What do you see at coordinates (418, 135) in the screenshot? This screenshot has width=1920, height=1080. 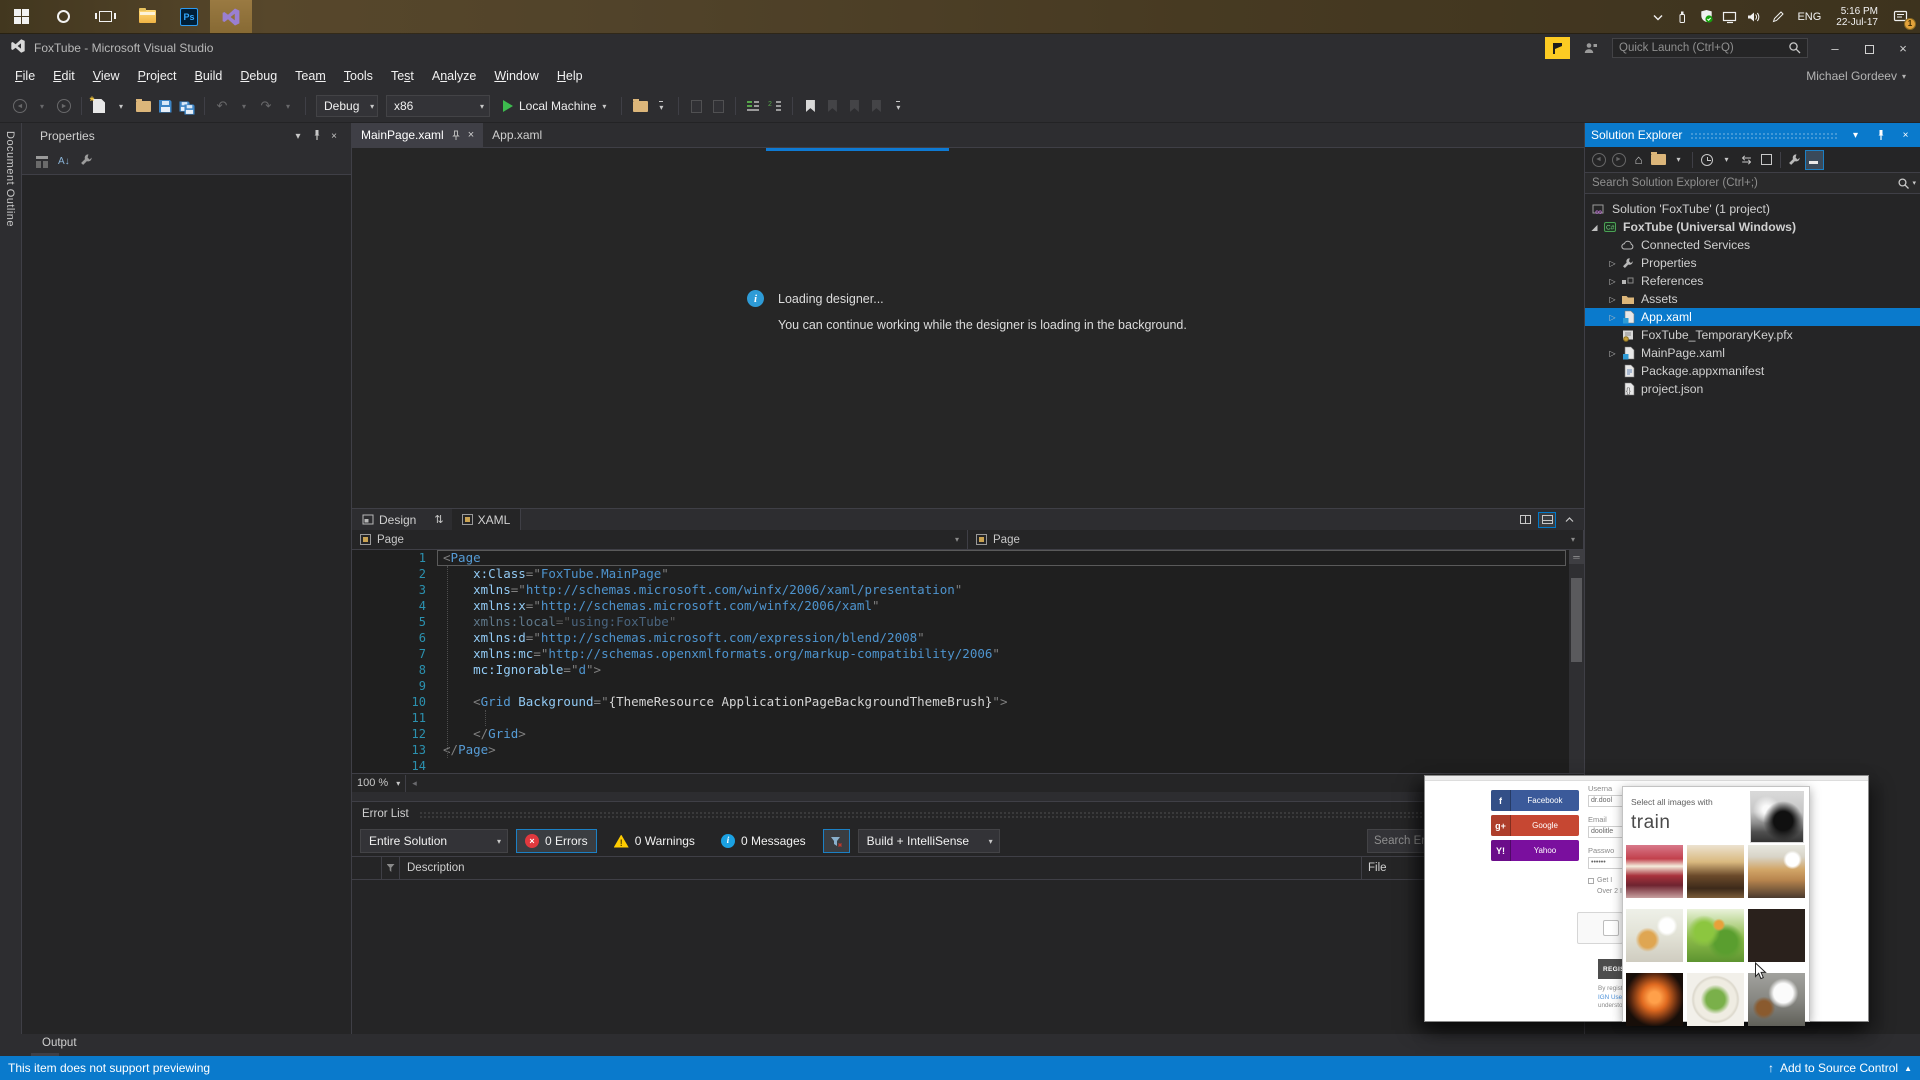 I see `tab-mainpage-xaml: MainPage.xaml ×` at bounding box center [418, 135].